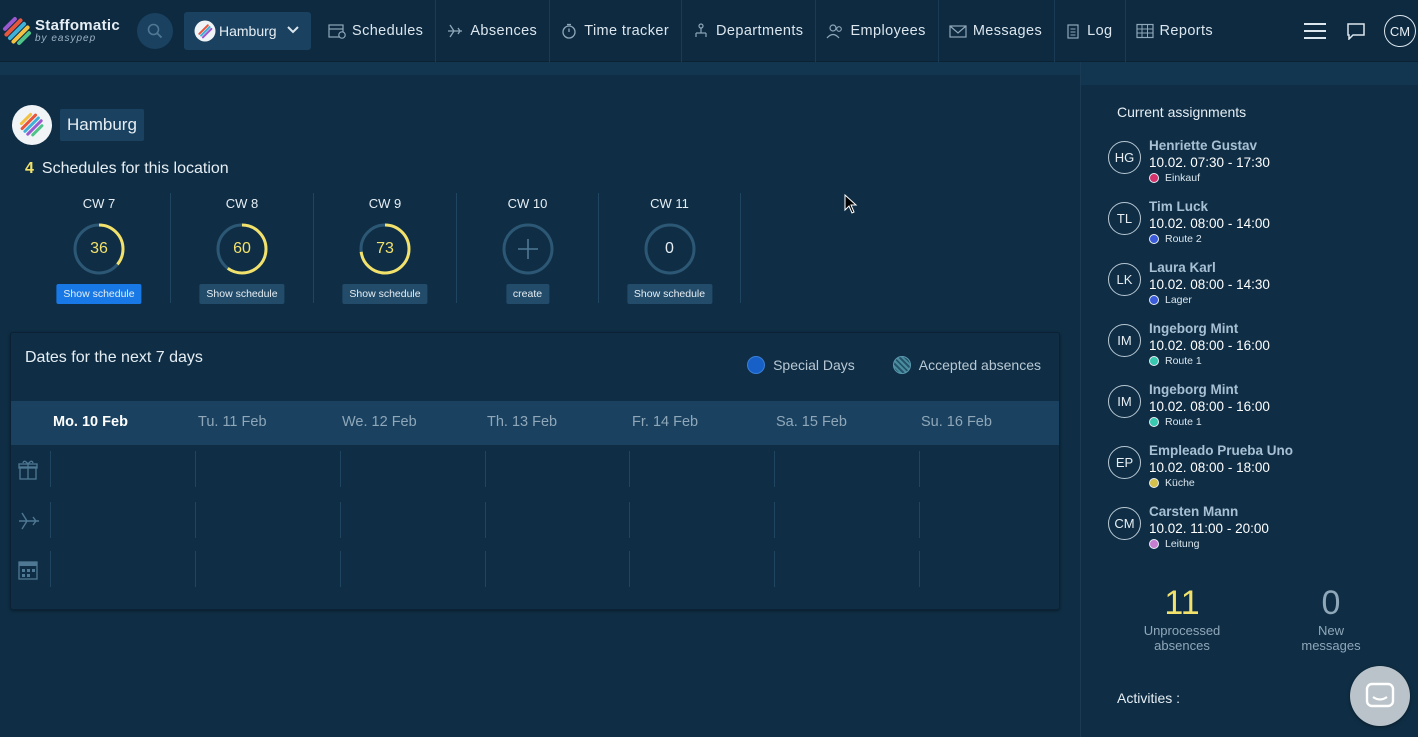  Describe the element at coordinates (242, 248) in the screenshot. I see `progress-value: 60` at that location.